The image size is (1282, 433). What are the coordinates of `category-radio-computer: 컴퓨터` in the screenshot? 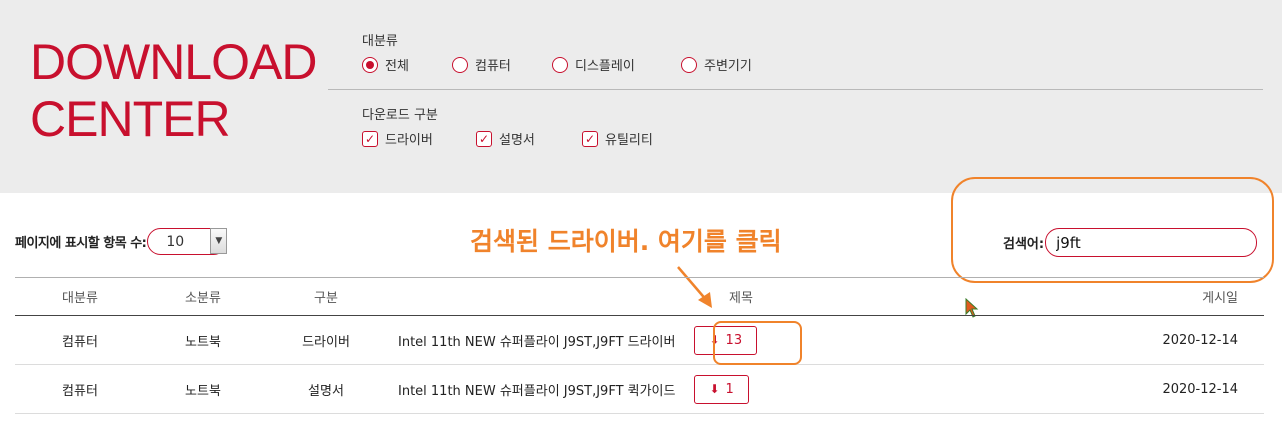 It's located at (502, 64).